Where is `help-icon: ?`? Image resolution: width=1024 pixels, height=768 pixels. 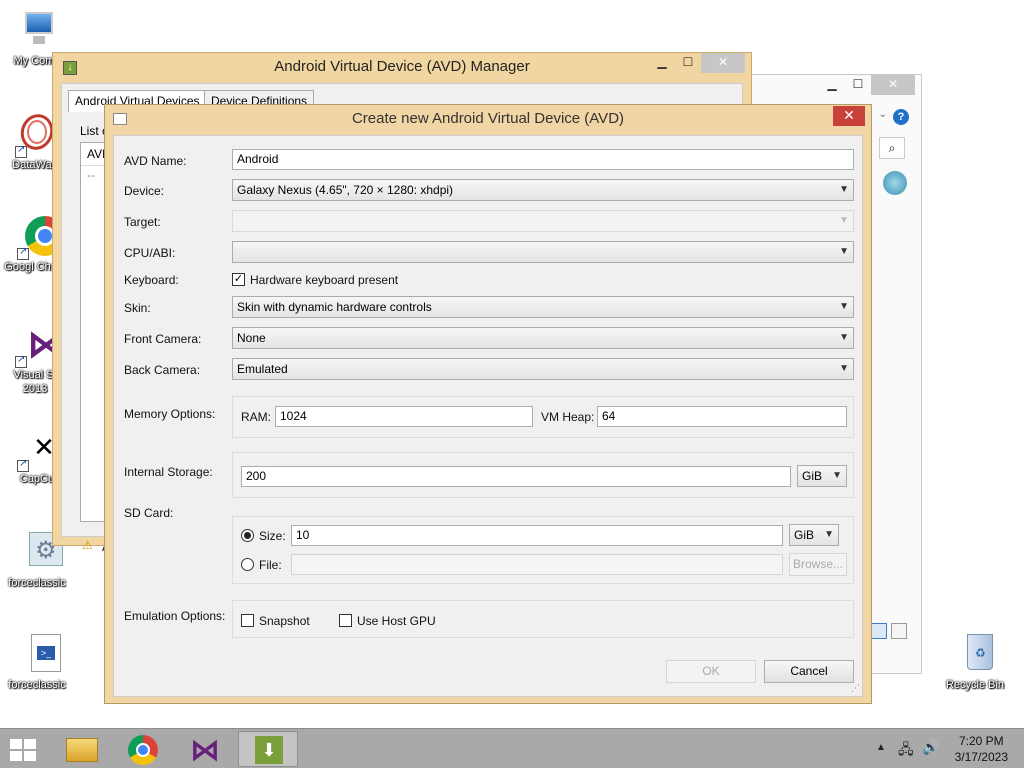
help-icon: ? is located at coordinates (901, 117).